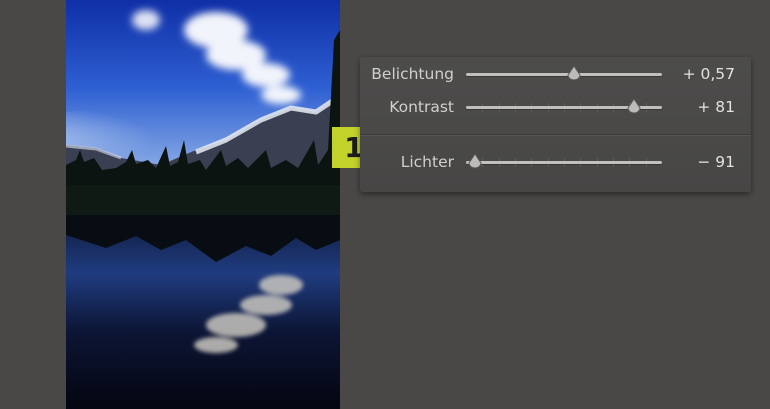  I want to click on highlights-slider-thumb, so click(475, 161).